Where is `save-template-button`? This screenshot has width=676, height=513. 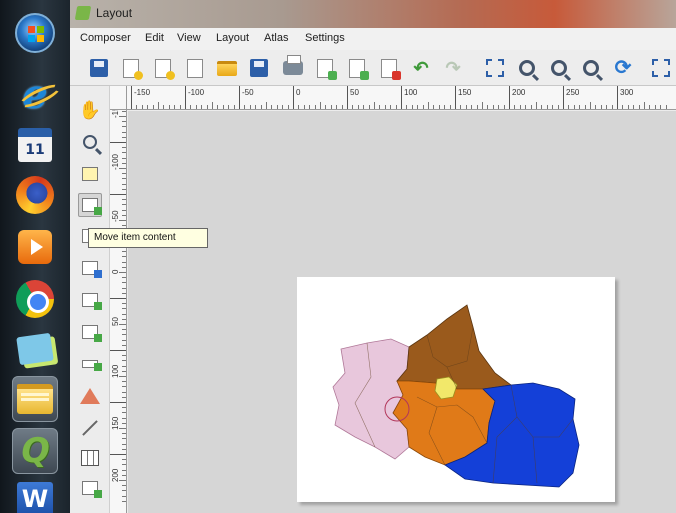
save-template-button is located at coordinates (259, 68).